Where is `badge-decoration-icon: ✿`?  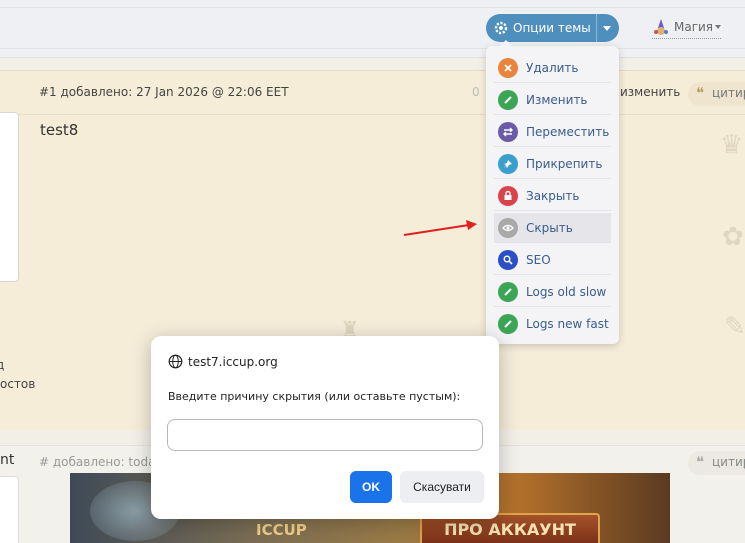
badge-decoration-icon: ✿ is located at coordinates (733, 237).